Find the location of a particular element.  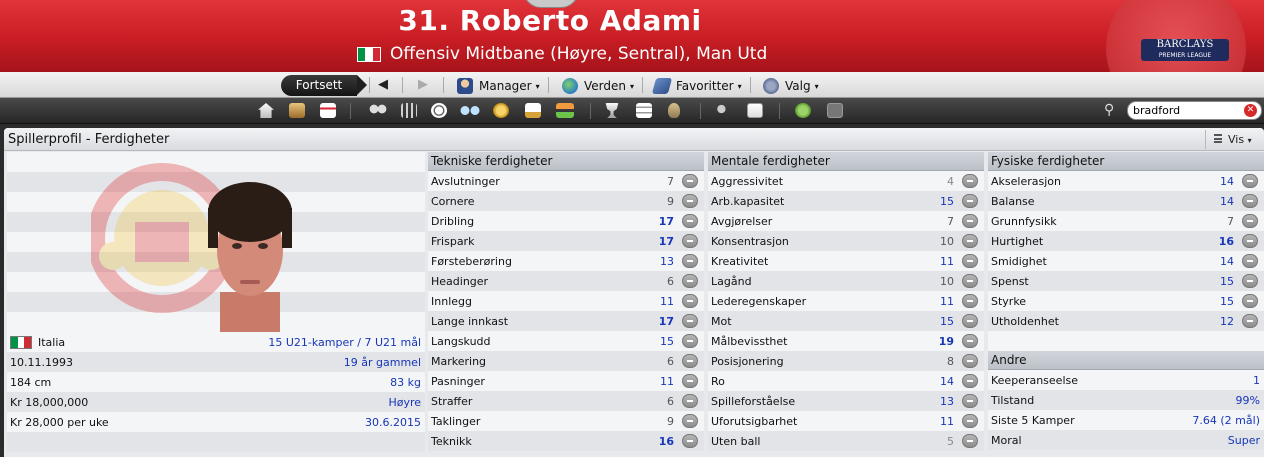

trophy-icon is located at coordinates (612, 110).